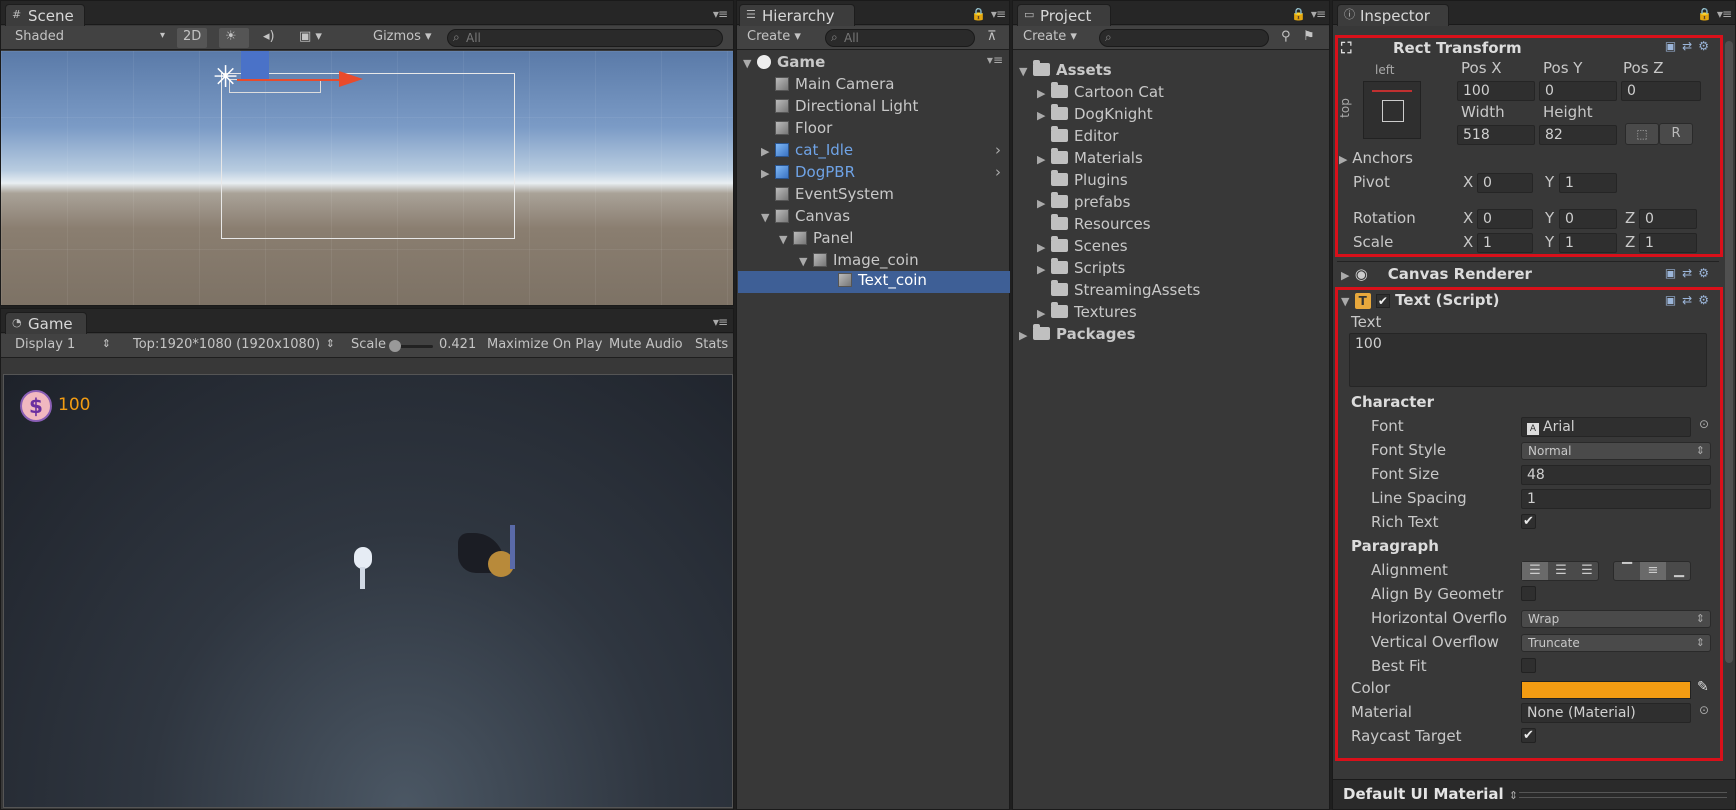 The image size is (1736, 810). Describe the element at coordinates (411, 346) in the screenshot. I see `scale-slider` at that location.